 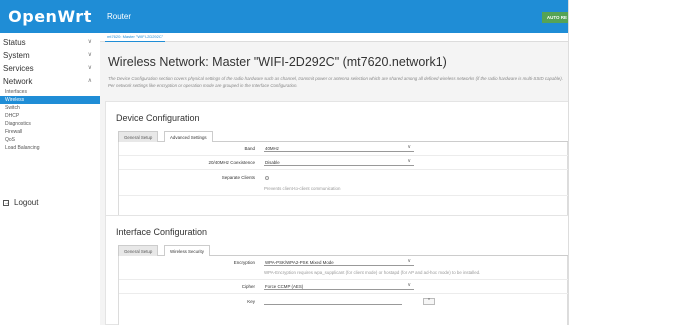 I want to click on reveal-icon: *, so click(x=429, y=301).